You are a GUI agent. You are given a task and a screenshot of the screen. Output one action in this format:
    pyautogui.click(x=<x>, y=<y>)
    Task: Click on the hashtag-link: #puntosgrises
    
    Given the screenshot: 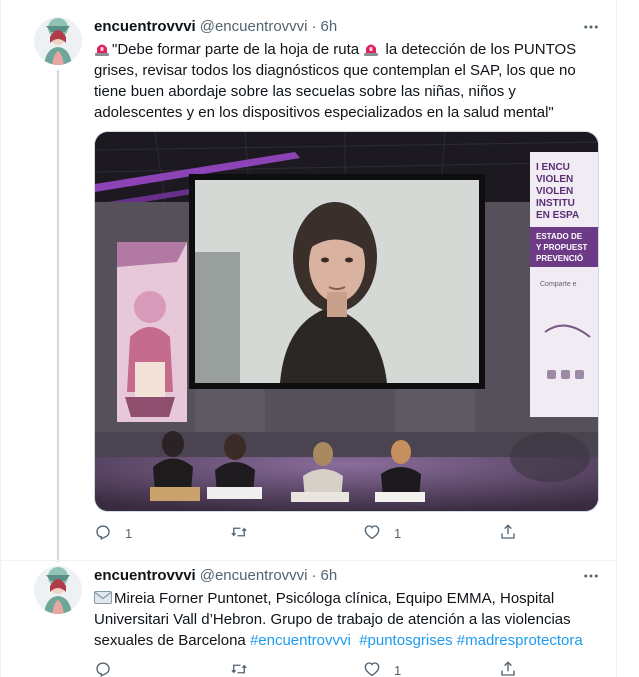 What is the action you would take?
    pyautogui.click(x=405, y=640)
    